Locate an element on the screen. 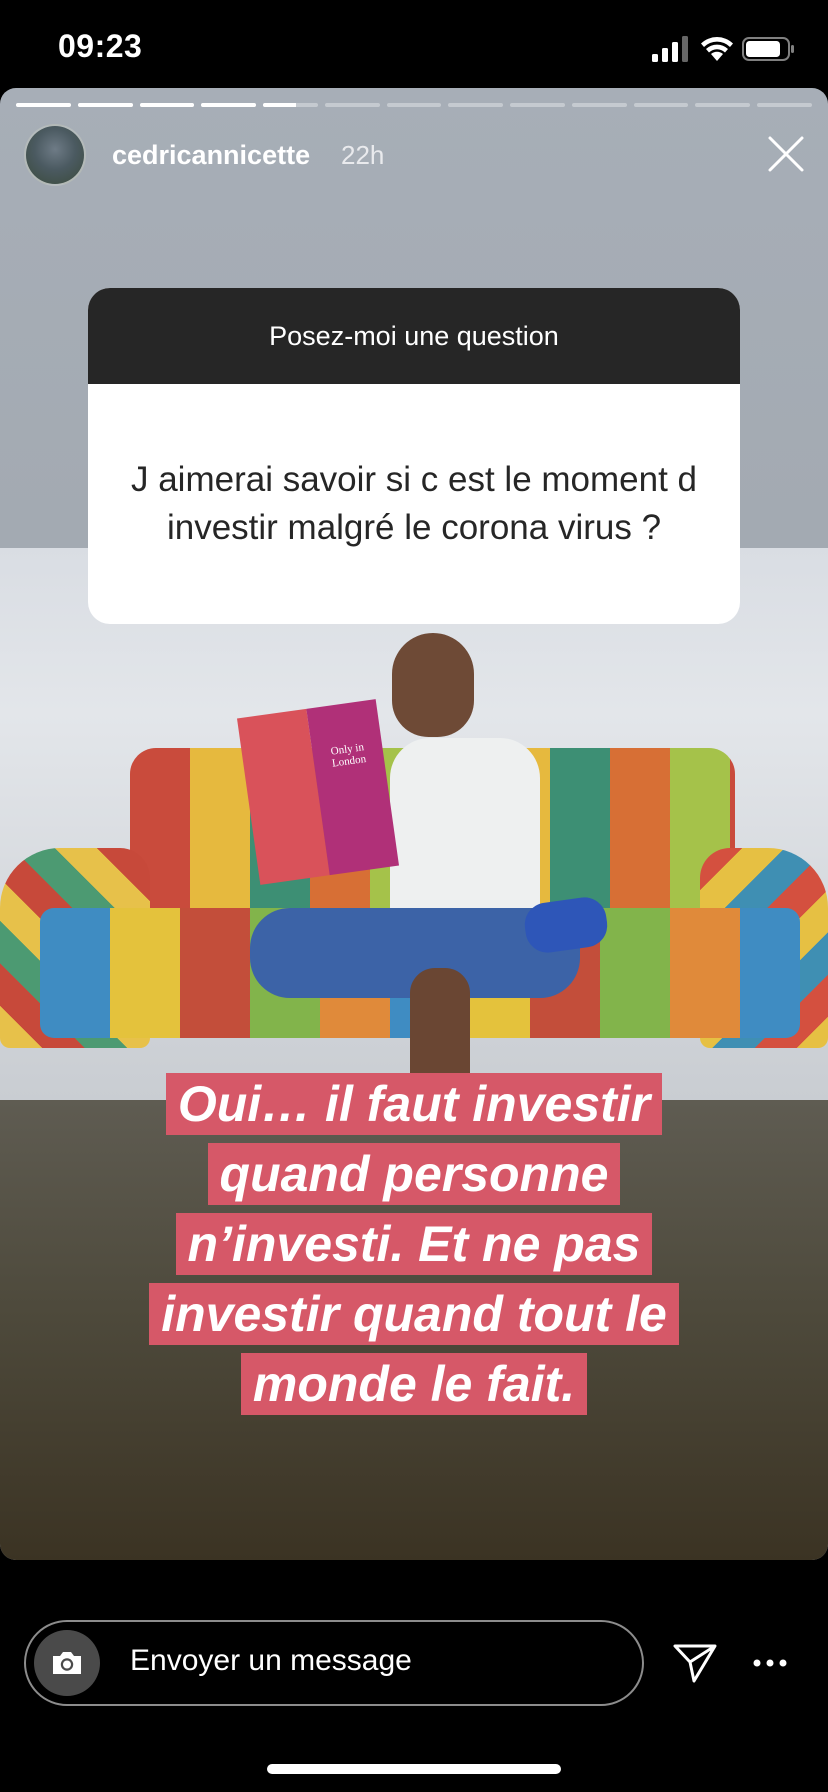 The image size is (828, 1792). close-icon is located at coordinates (786, 154).